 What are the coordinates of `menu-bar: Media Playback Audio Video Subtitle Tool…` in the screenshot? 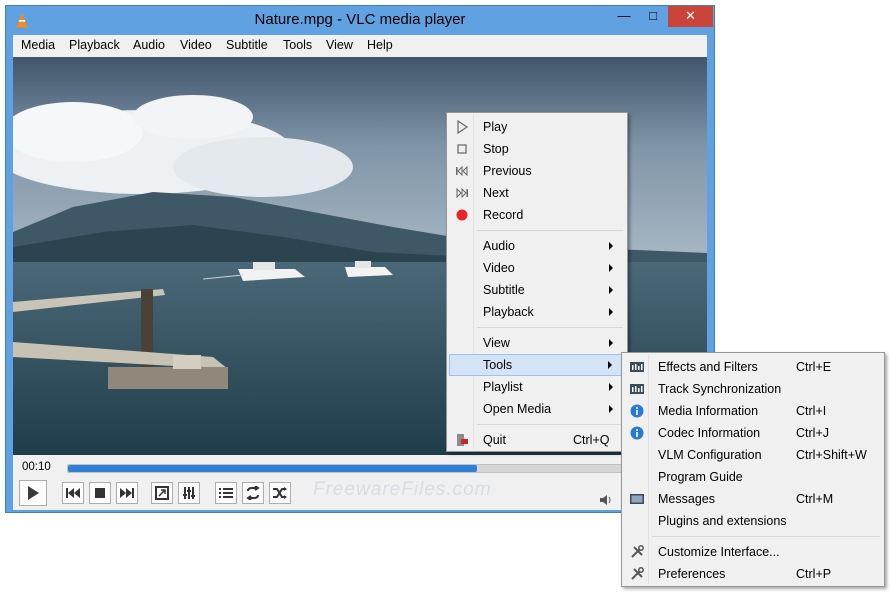 It's located at (360, 46).